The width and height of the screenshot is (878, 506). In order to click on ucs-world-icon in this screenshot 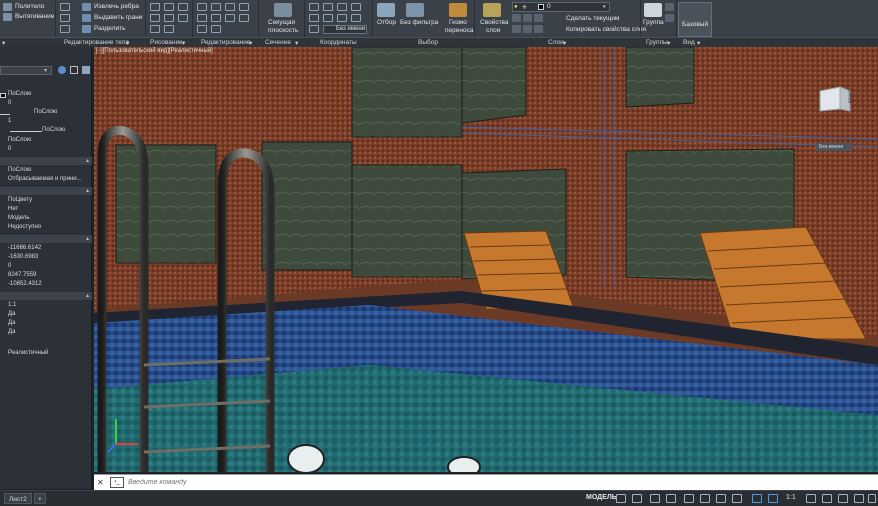, I will do `click(328, 7)`.